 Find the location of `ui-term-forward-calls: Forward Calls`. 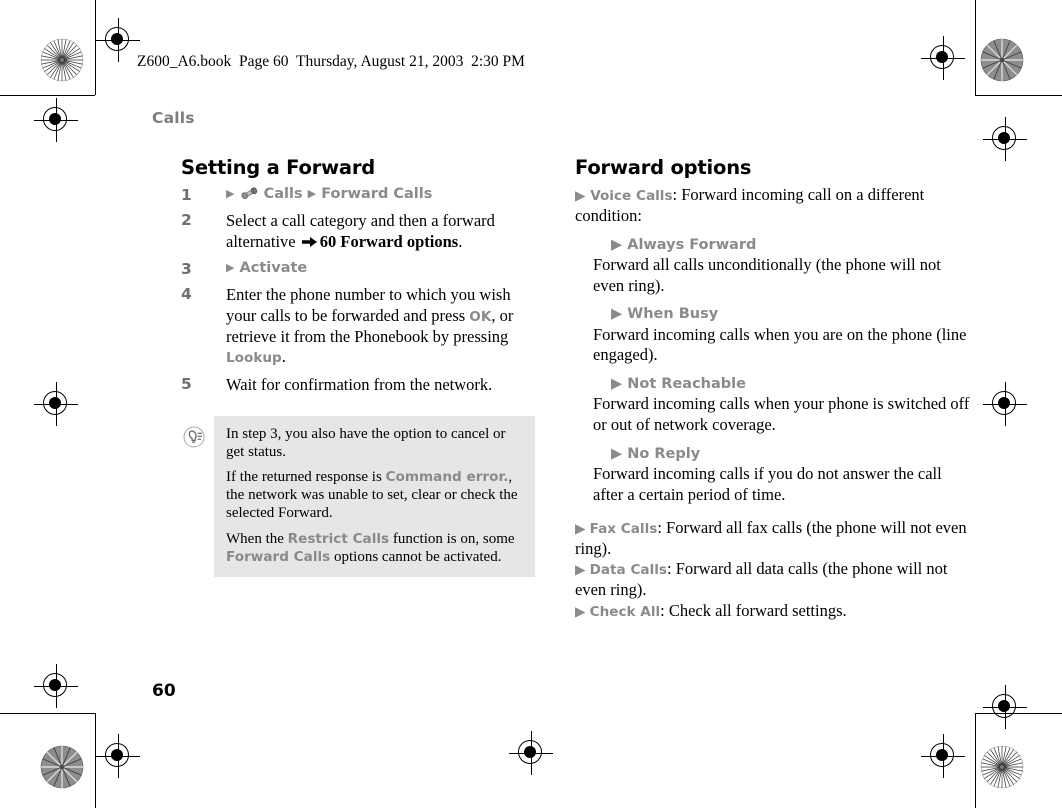

ui-term-forward-calls: Forward Calls is located at coordinates (278, 556).